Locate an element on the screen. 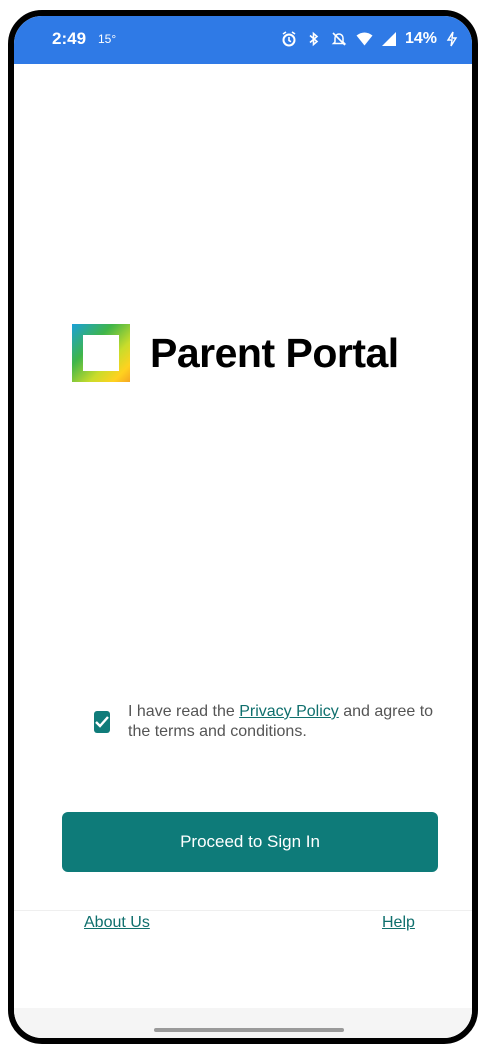  signal-icon is located at coordinates (388, 39).